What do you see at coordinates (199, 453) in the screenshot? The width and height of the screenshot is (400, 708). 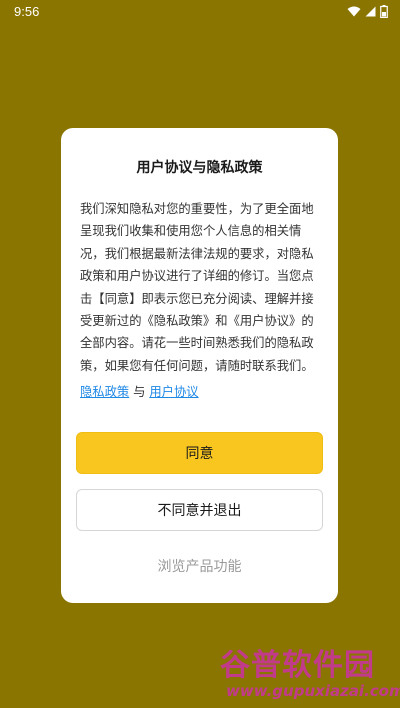 I see `agree-button: 同意` at bounding box center [199, 453].